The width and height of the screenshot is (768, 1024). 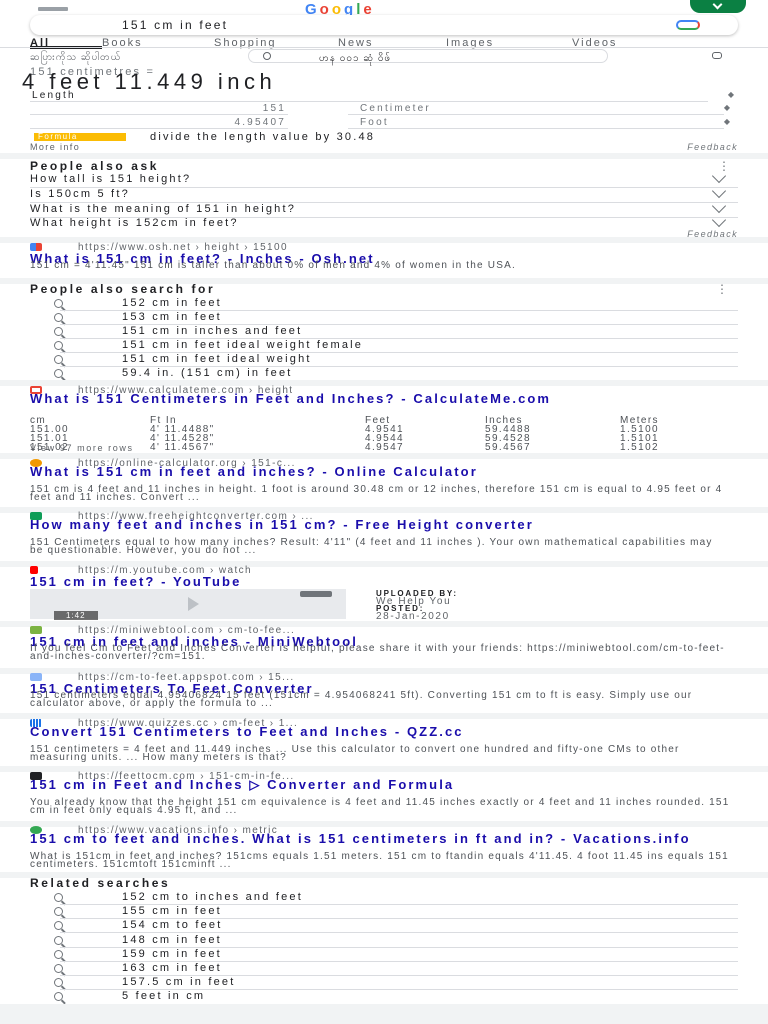 I want to click on unit-type-dropdown-icon: ◆, so click(x=730, y=94).